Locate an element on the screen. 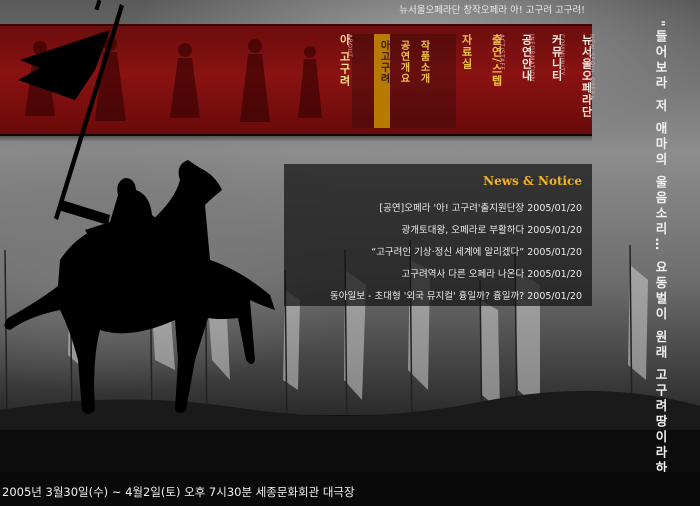  submenu-item-overview: 공연개요 is located at coordinates (402, 81).